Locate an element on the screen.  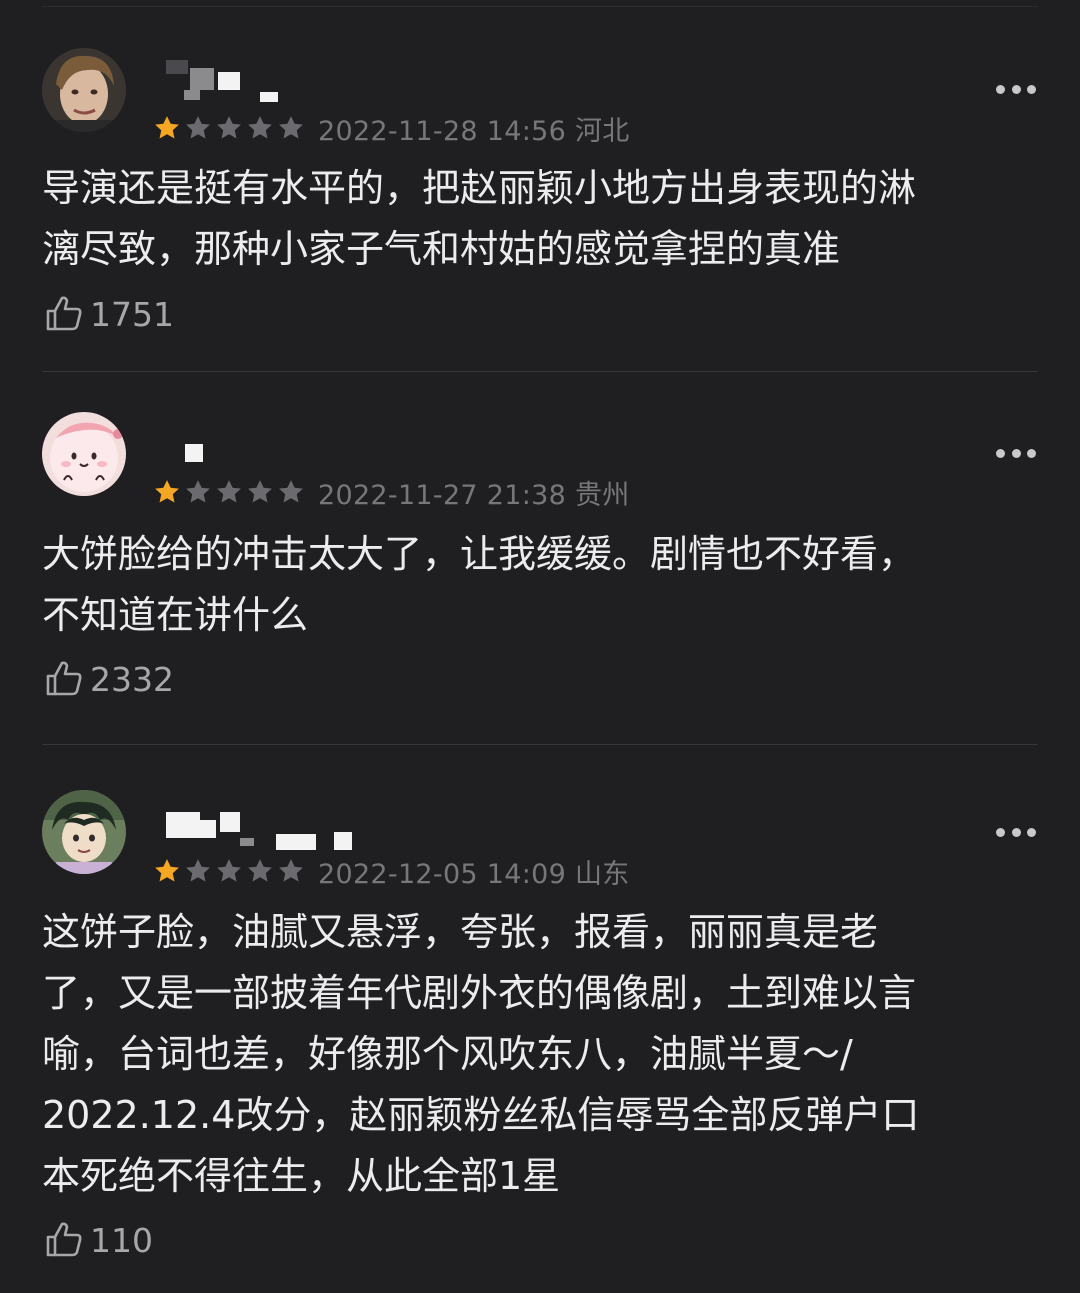
like-button: 2332 is located at coordinates (109, 679).